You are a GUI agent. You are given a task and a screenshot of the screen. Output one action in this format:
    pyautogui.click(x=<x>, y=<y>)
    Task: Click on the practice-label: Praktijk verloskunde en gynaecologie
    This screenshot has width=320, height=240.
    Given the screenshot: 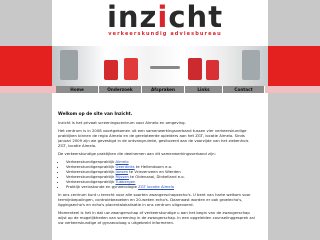 What is the action you would take?
    pyautogui.click(x=102, y=186)
    